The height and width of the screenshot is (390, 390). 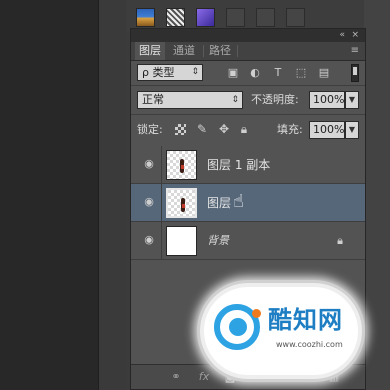 I want to click on collapse-panel-icon: «, so click(x=342, y=35).